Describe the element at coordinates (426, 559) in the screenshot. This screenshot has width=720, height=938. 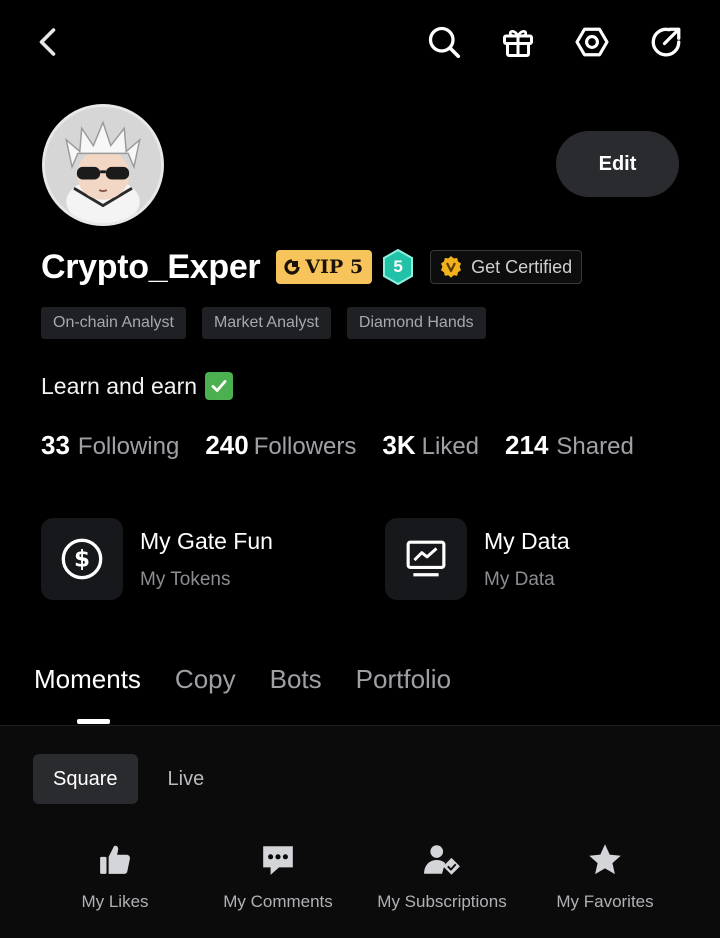
I see `chart-monitor-icon` at that location.